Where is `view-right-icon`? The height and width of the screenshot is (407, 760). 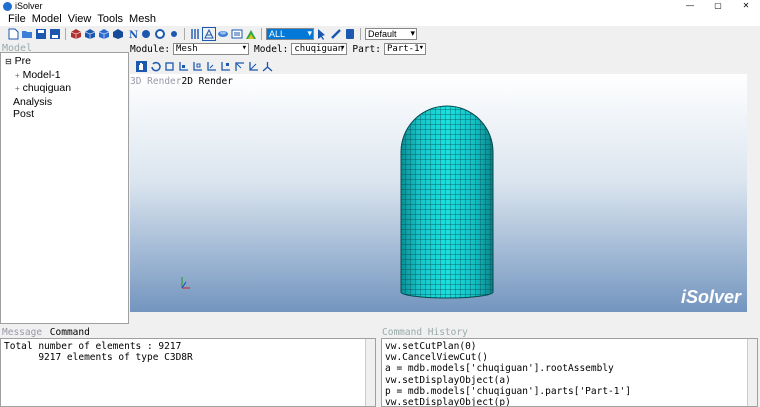
view-right-icon is located at coordinates (253, 66).